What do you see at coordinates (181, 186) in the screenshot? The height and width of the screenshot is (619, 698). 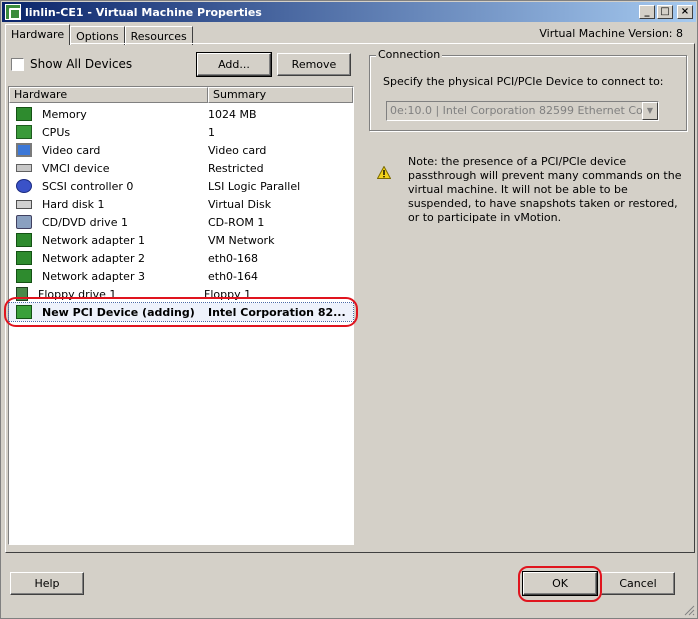 I see `hardware-row-scsi-controller: SCSI controller 0 LSI Logic Parallel` at bounding box center [181, 186].